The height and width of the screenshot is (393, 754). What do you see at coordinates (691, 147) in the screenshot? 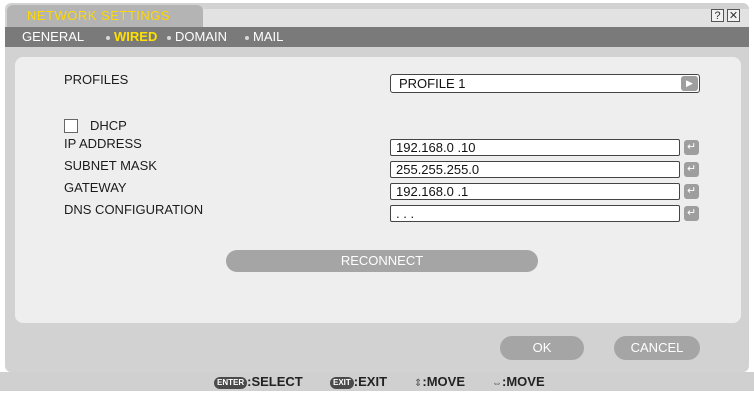
I see `ip-enter-icon: ↵` at bounding box center [691, 147].